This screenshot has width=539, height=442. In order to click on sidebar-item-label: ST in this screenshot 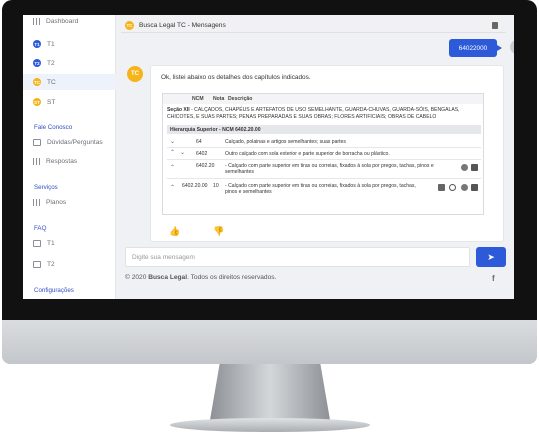, I will do `click(51, 102)`.